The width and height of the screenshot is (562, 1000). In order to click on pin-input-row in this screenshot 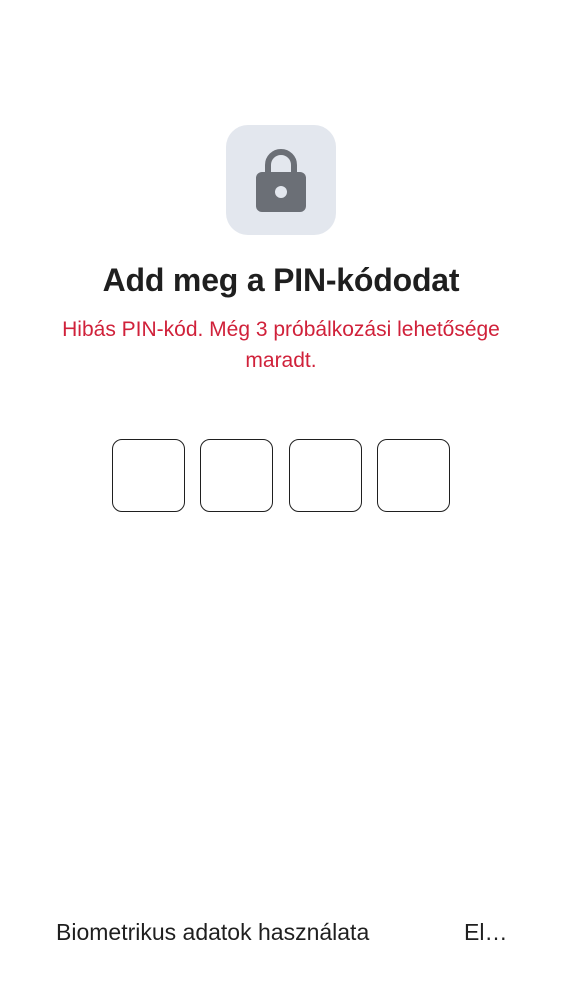, I will do `click(281, 476)`.